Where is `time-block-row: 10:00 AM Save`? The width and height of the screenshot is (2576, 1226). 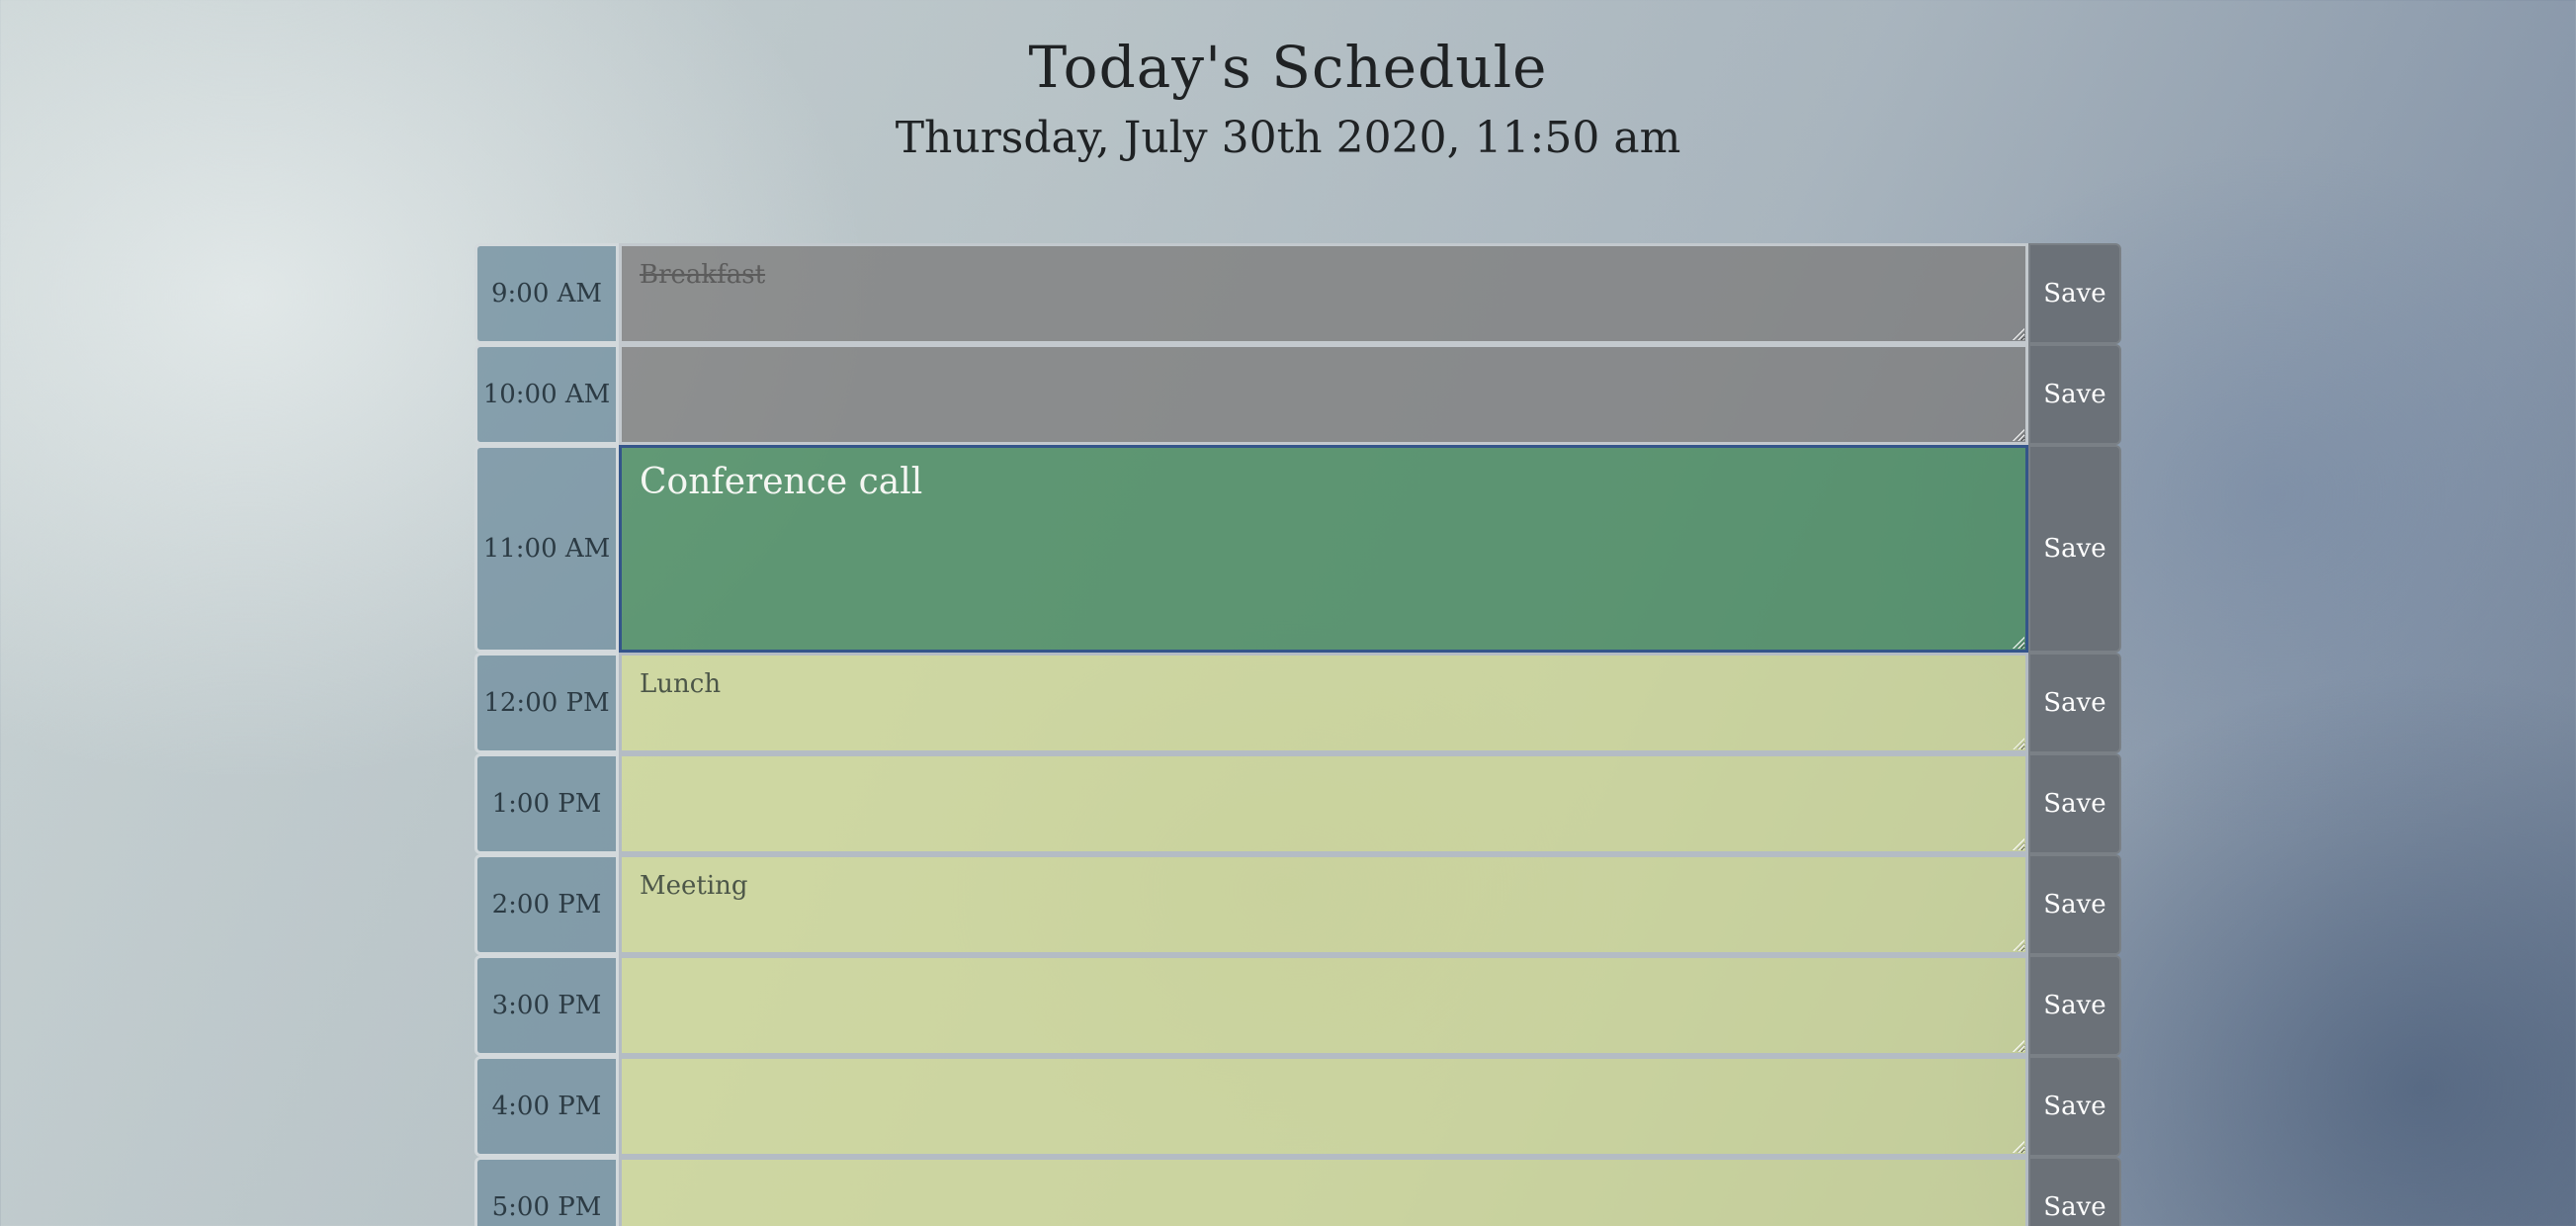
time-block-row: 10:00 AM Save is located at coordinates (1297, 394).